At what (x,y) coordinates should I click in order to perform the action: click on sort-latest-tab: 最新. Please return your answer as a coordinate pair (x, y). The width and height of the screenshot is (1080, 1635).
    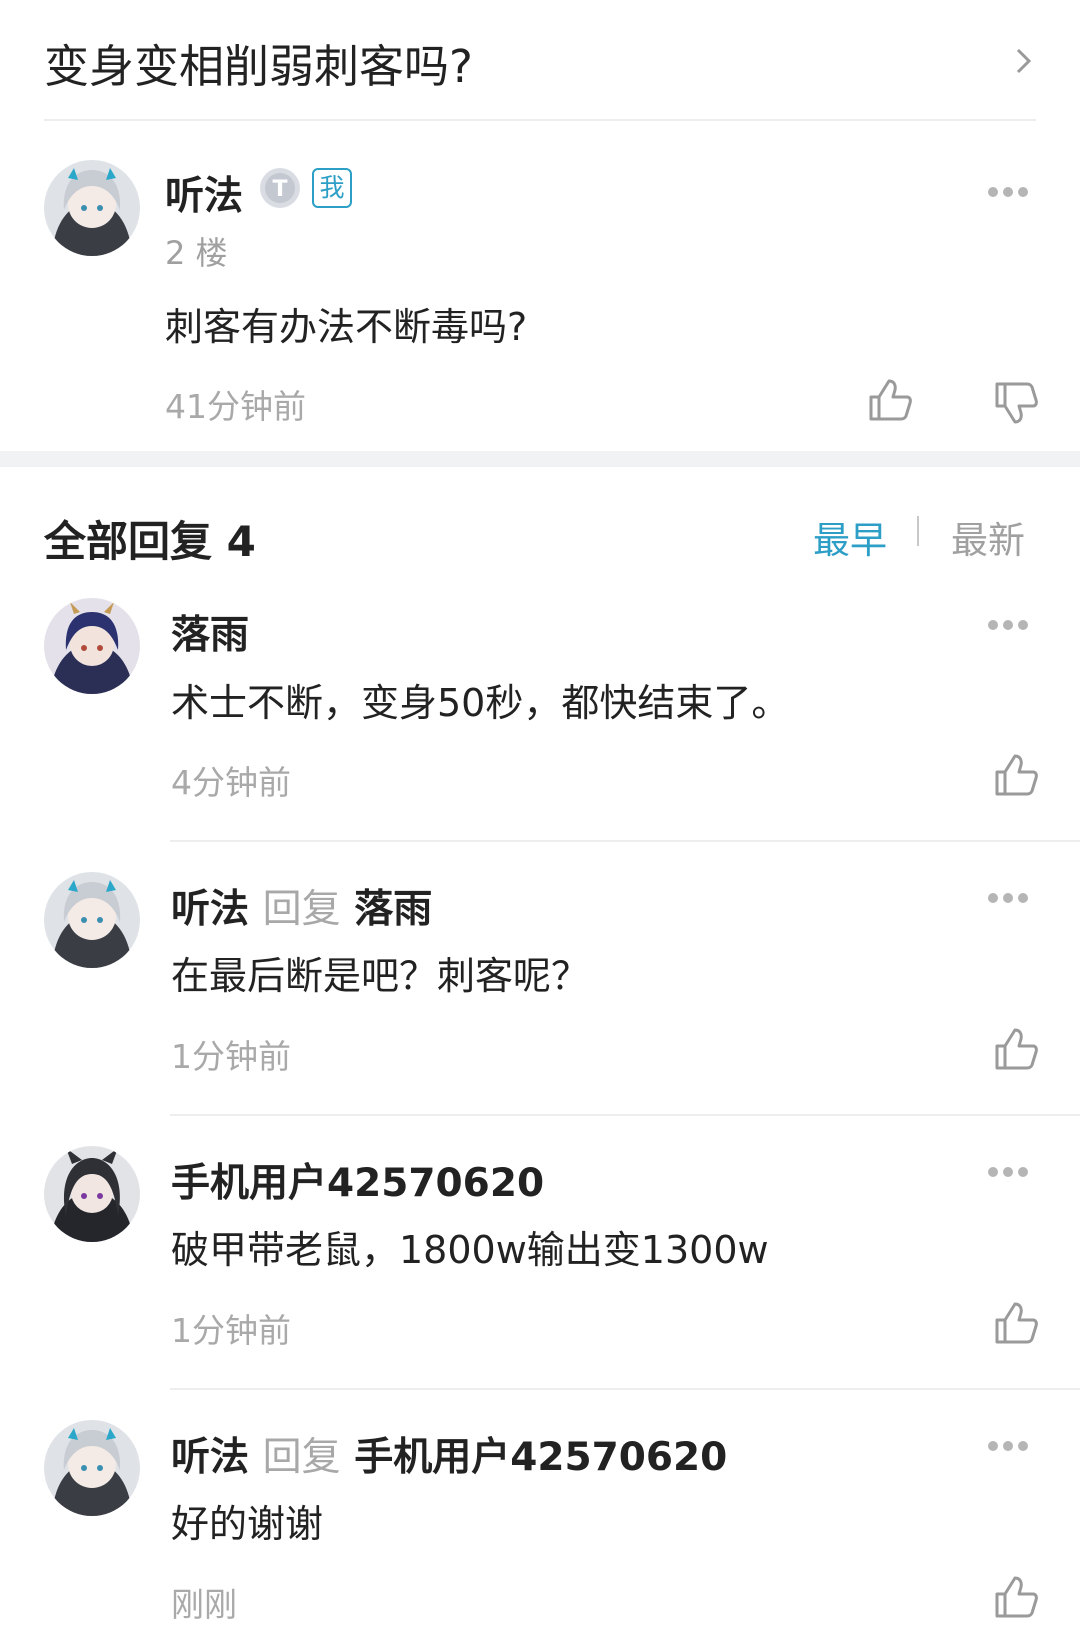
    Looking at the image, I should click on (988, 537).